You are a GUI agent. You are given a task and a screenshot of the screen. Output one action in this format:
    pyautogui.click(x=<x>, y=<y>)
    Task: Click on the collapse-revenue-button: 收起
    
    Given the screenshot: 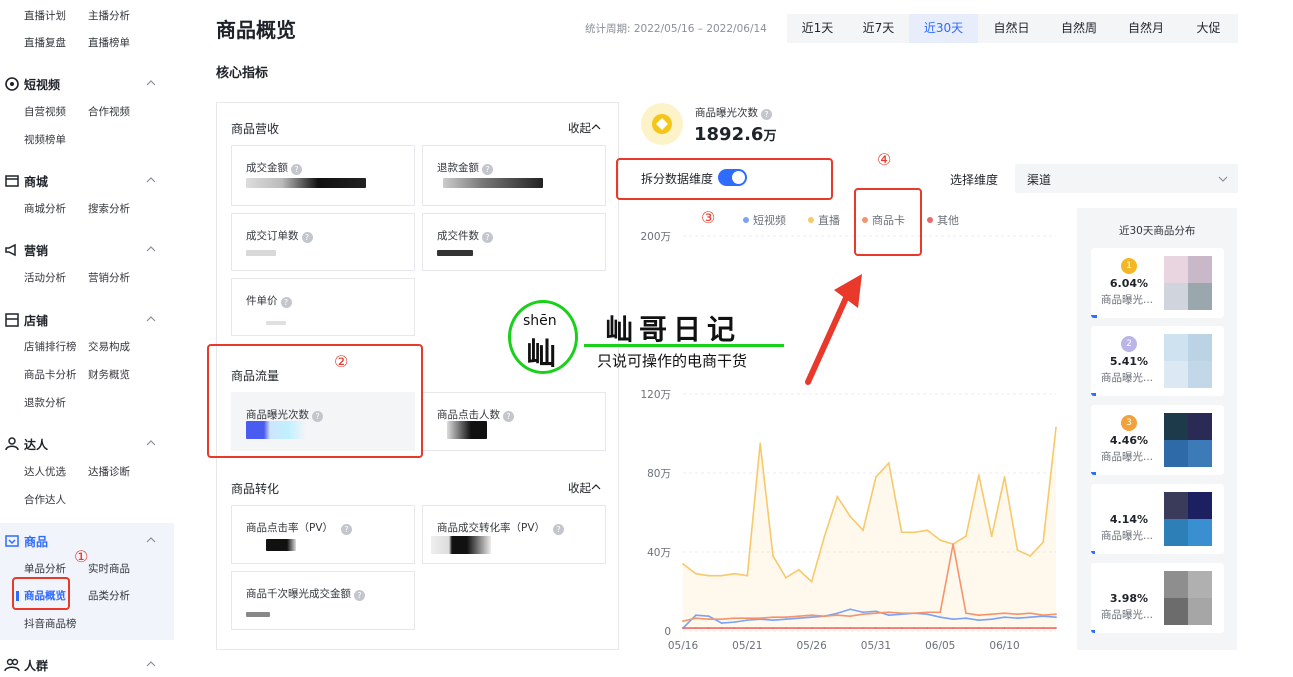 What is the action you would take?
    pyautogui.click(x=584, y=128)
    